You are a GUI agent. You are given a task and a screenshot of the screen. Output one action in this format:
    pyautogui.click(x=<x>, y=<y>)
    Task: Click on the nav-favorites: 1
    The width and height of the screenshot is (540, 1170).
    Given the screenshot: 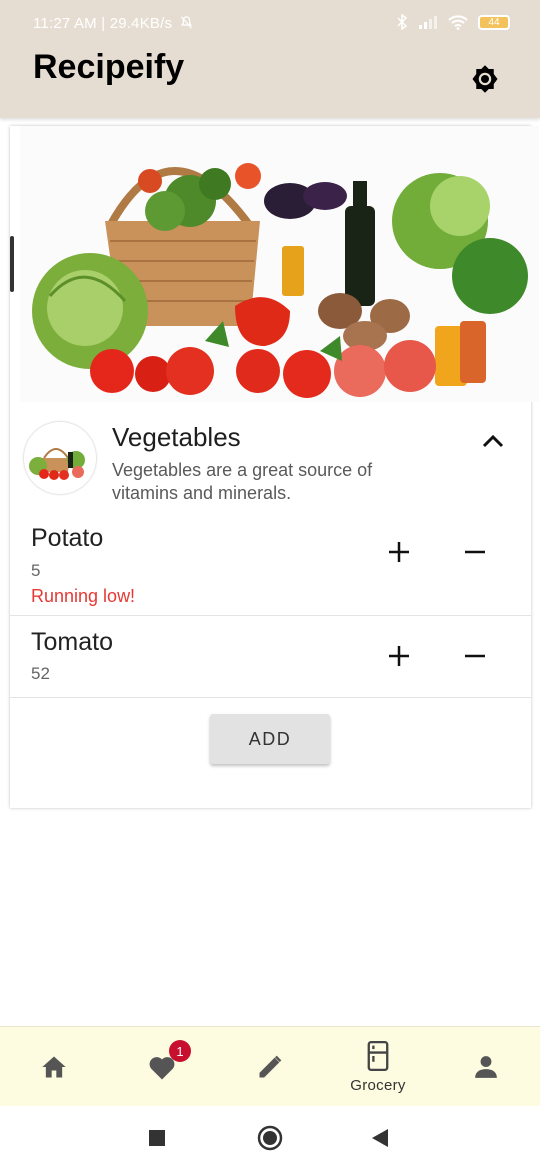 What is the action you would take?
    pyautogui.click(x=162, y=1067)
    